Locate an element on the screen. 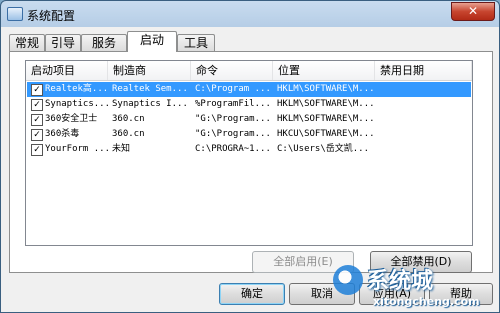  window-title: 系统配置 is located at coordinates (51, 16).